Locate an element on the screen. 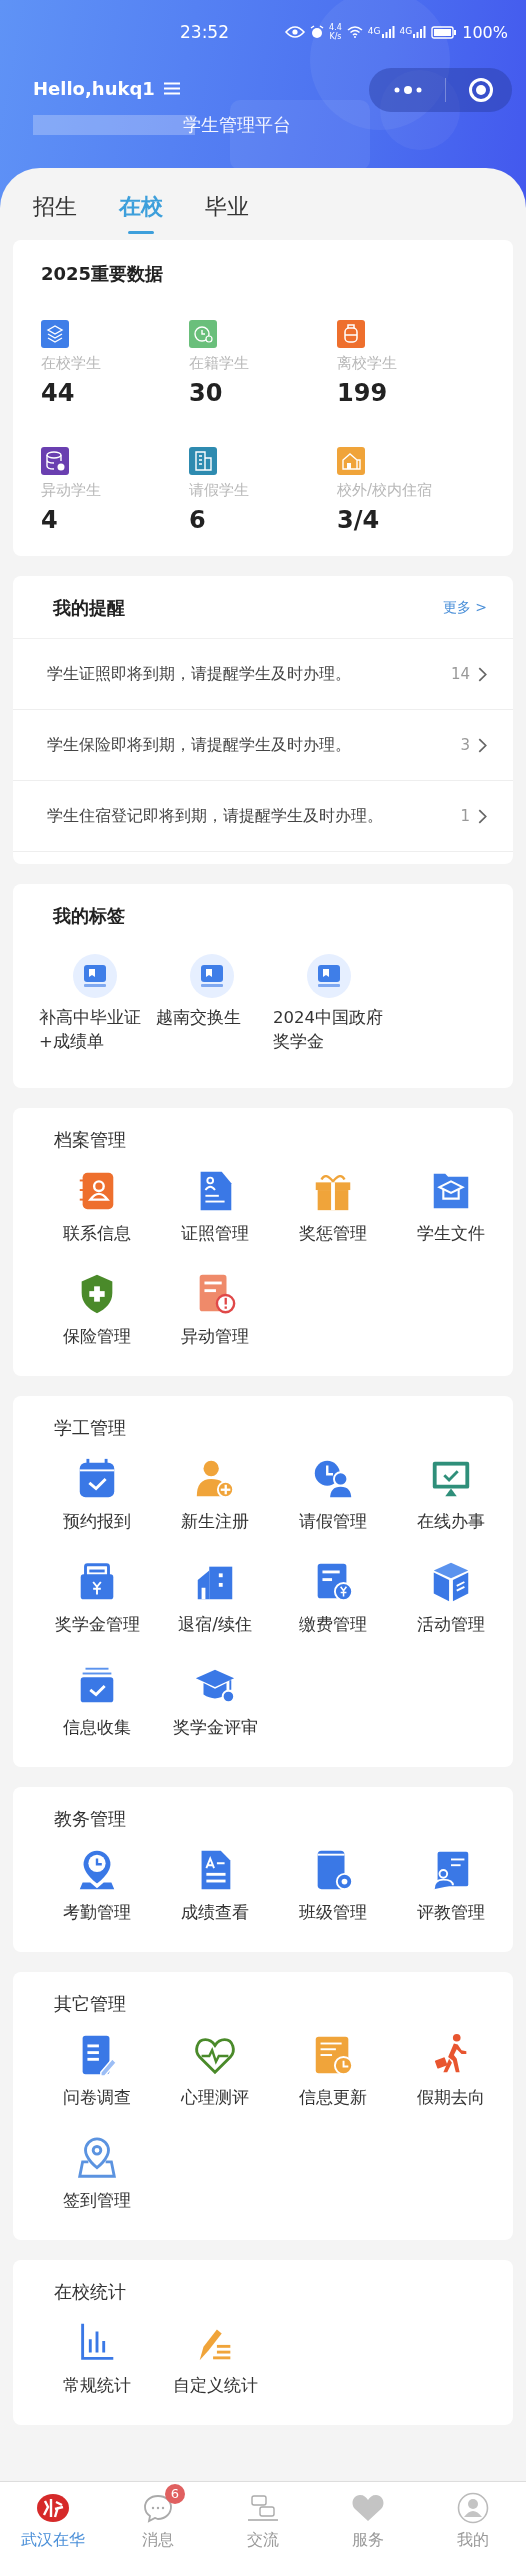  section-title: 在校统计 is located at coordinates (90, 2292).